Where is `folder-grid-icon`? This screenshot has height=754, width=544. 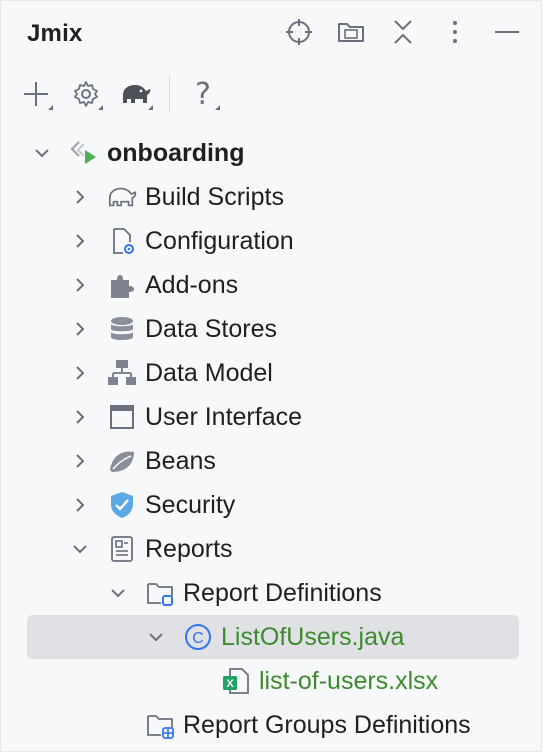
folder-grid-icon is located at coordinates (160, 725).